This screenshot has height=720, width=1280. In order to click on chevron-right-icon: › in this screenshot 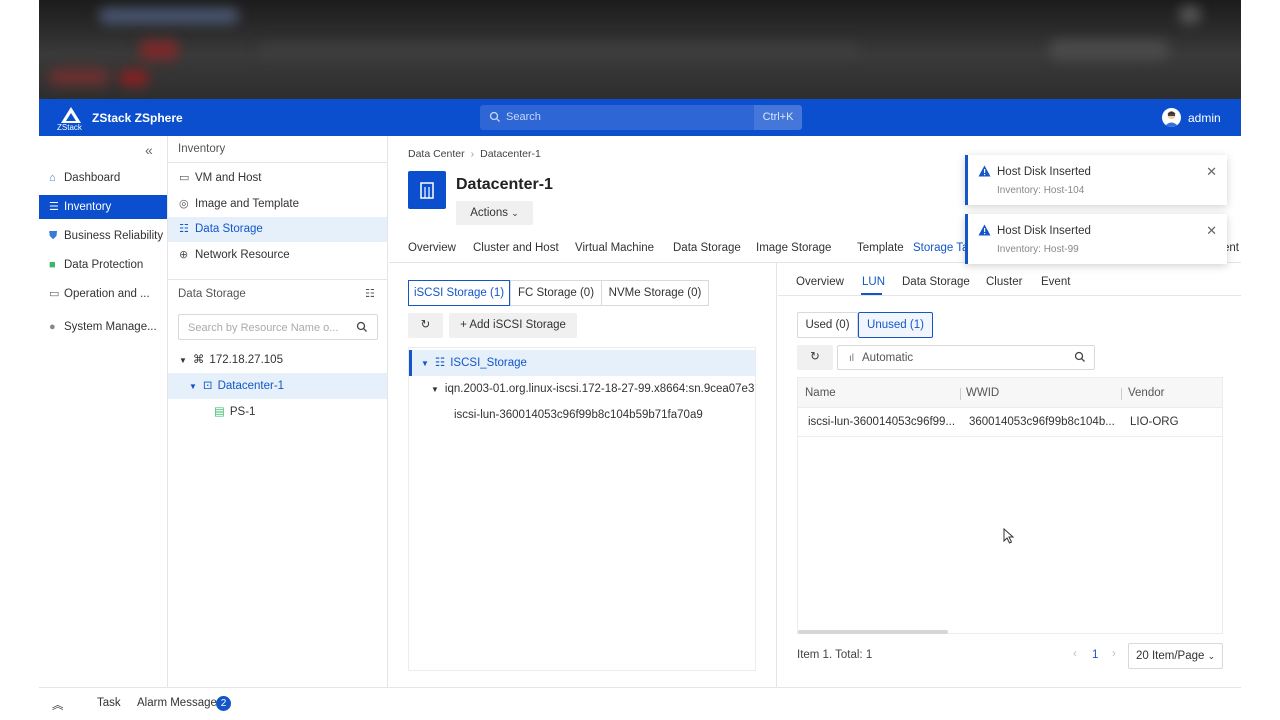, I will do `click(472, 154)`.